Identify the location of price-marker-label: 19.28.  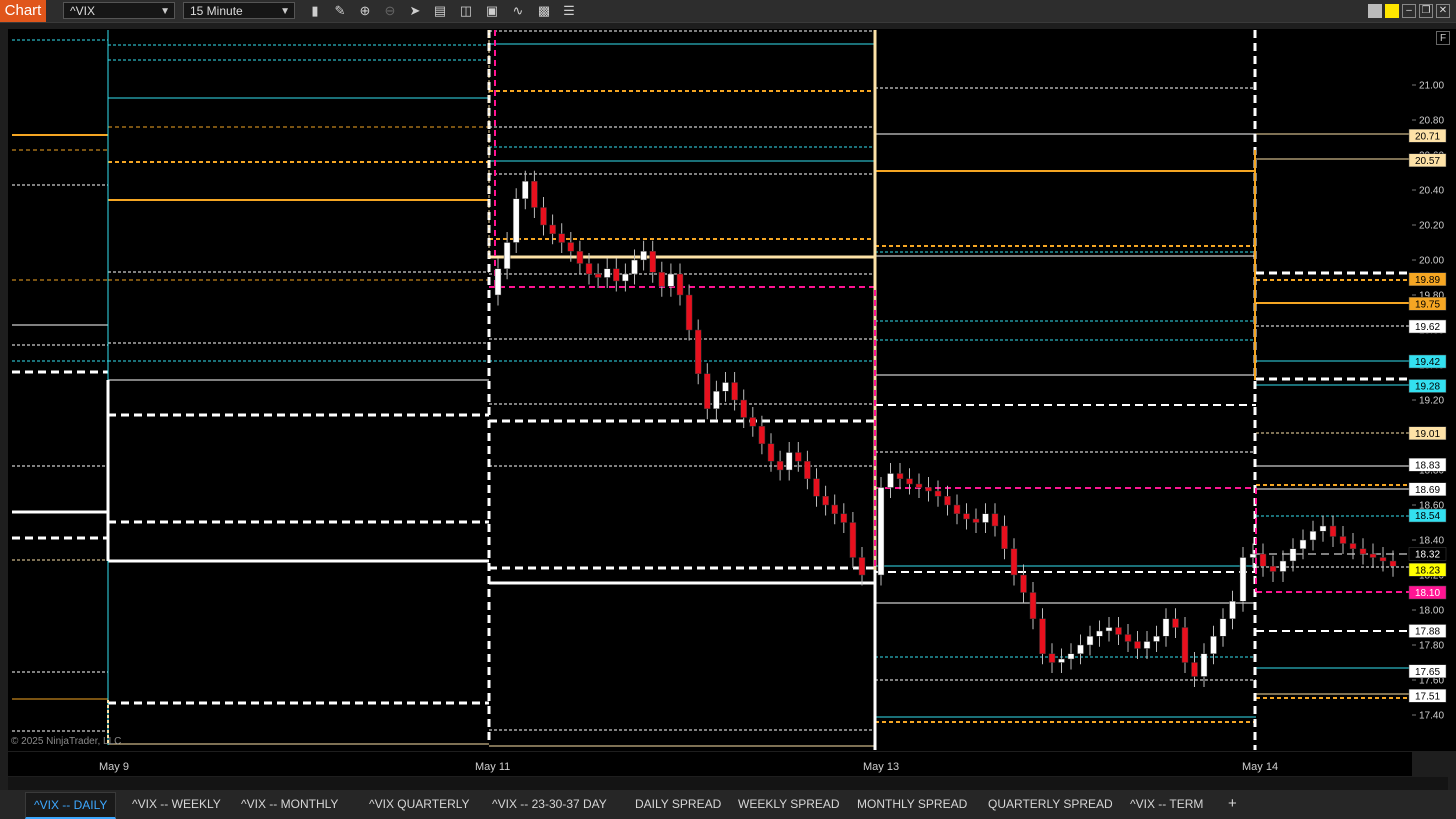
(1427, 387).